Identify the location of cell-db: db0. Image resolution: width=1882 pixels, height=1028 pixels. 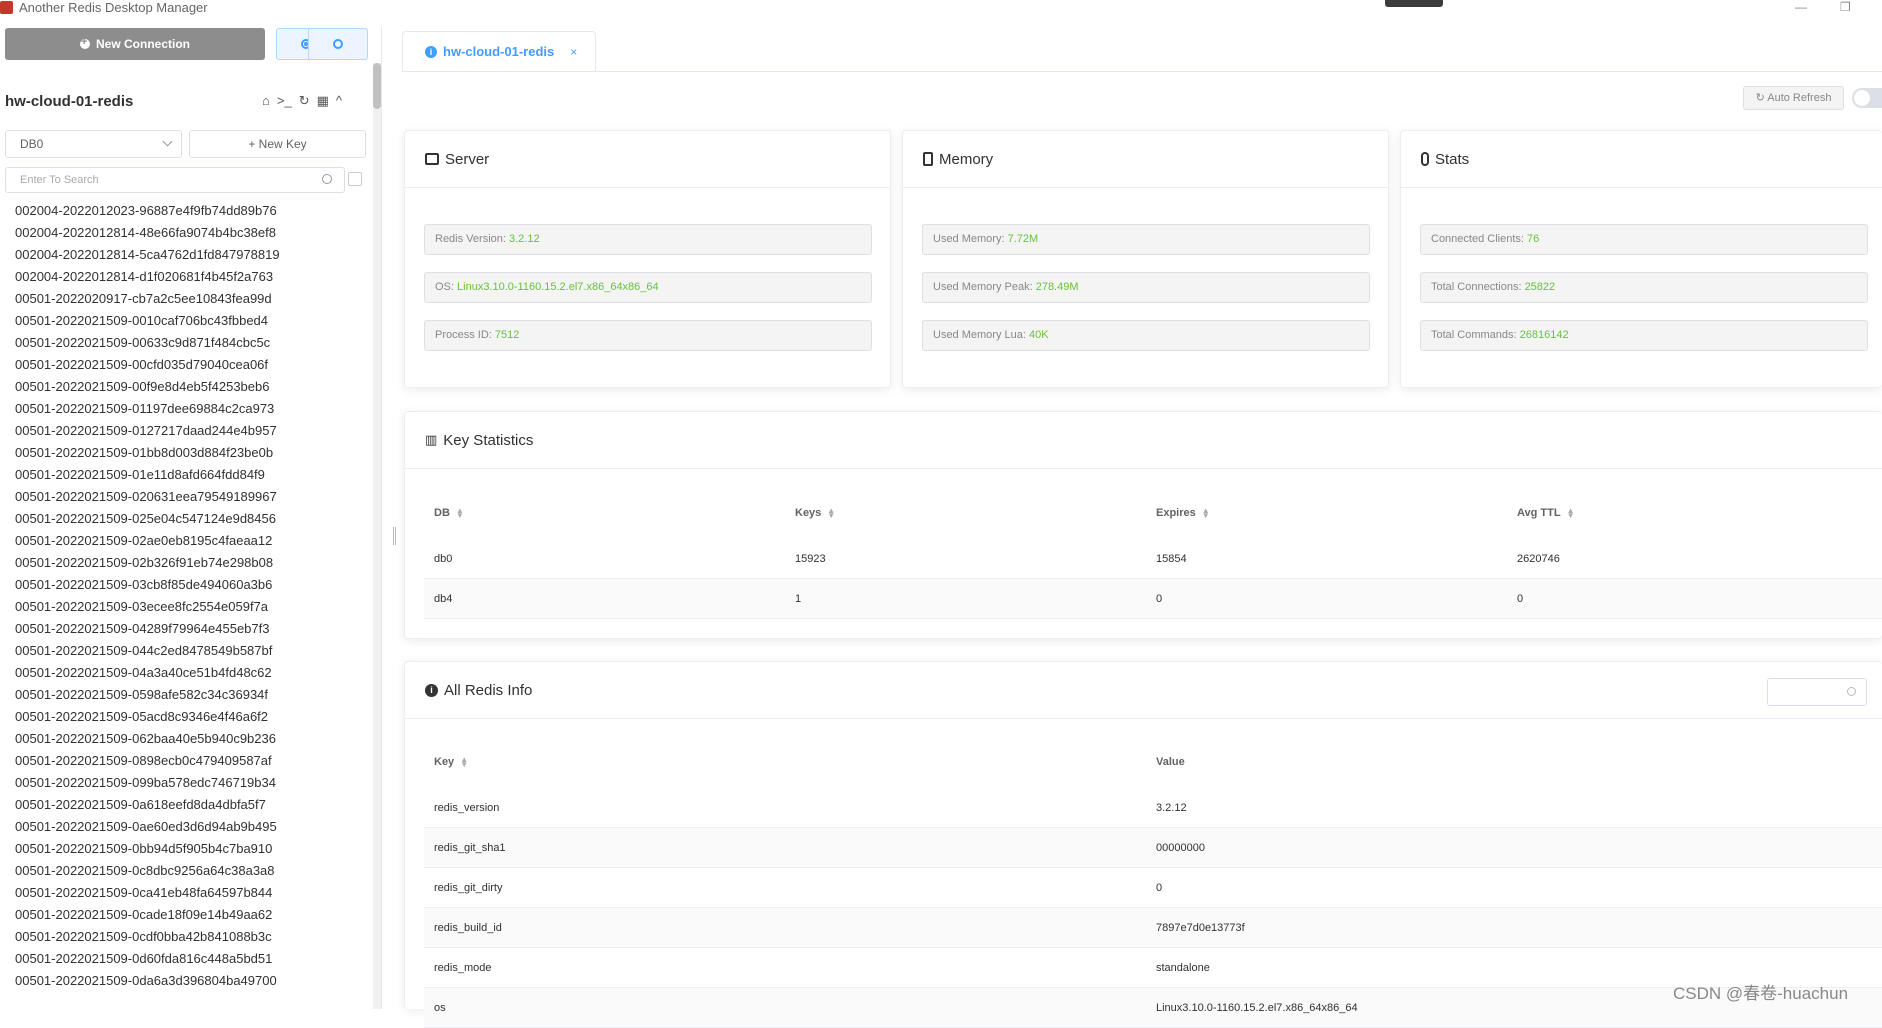
(443, 559).